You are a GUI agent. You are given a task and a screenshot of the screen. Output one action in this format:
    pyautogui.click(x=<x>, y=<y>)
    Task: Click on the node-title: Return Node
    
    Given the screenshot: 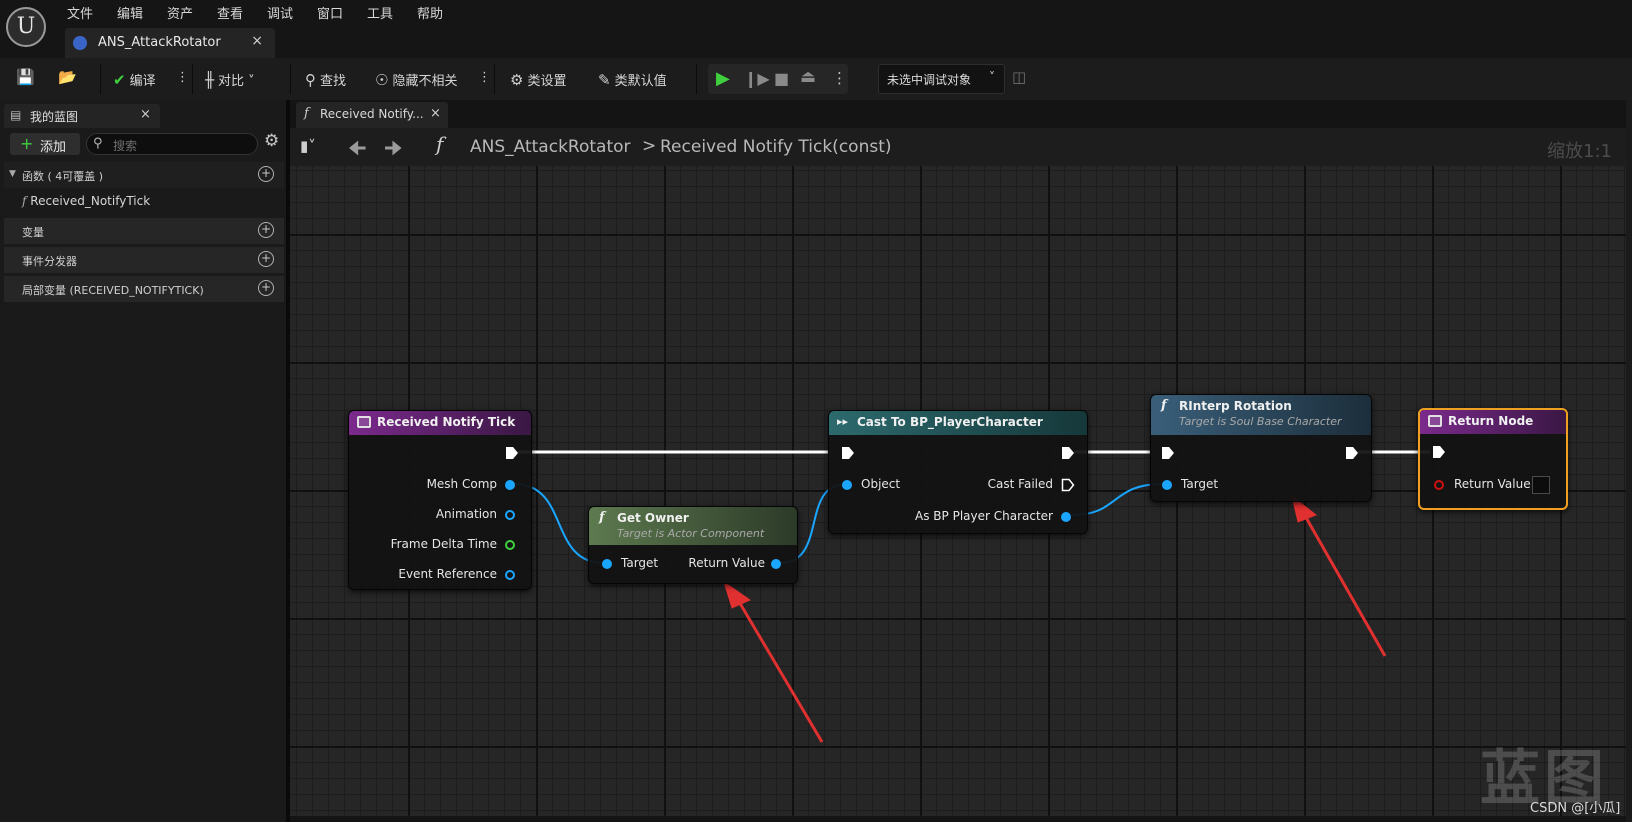 What is the action you would take?
    pyautogui.click(x=1491, y=421)
    